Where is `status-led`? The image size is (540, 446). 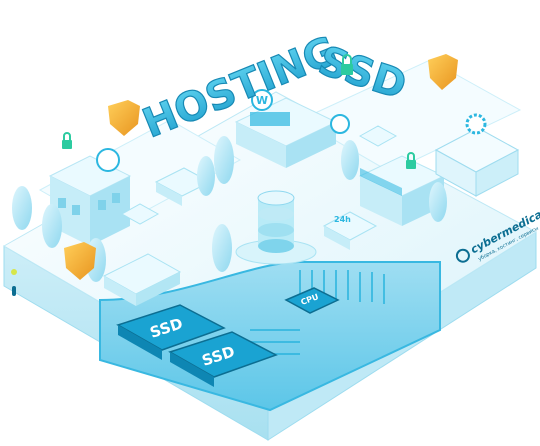 status-led is located at coordinates (14, 291).